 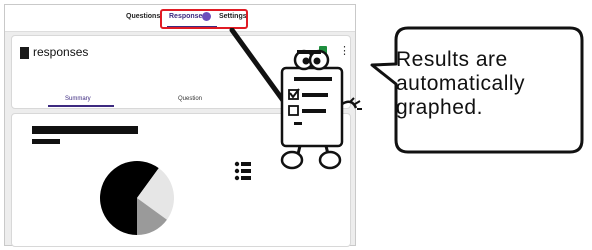 What do you see at coordinates (24, 53) in the screenshot?
I see `title-marker` at bounding box center [24, 53].